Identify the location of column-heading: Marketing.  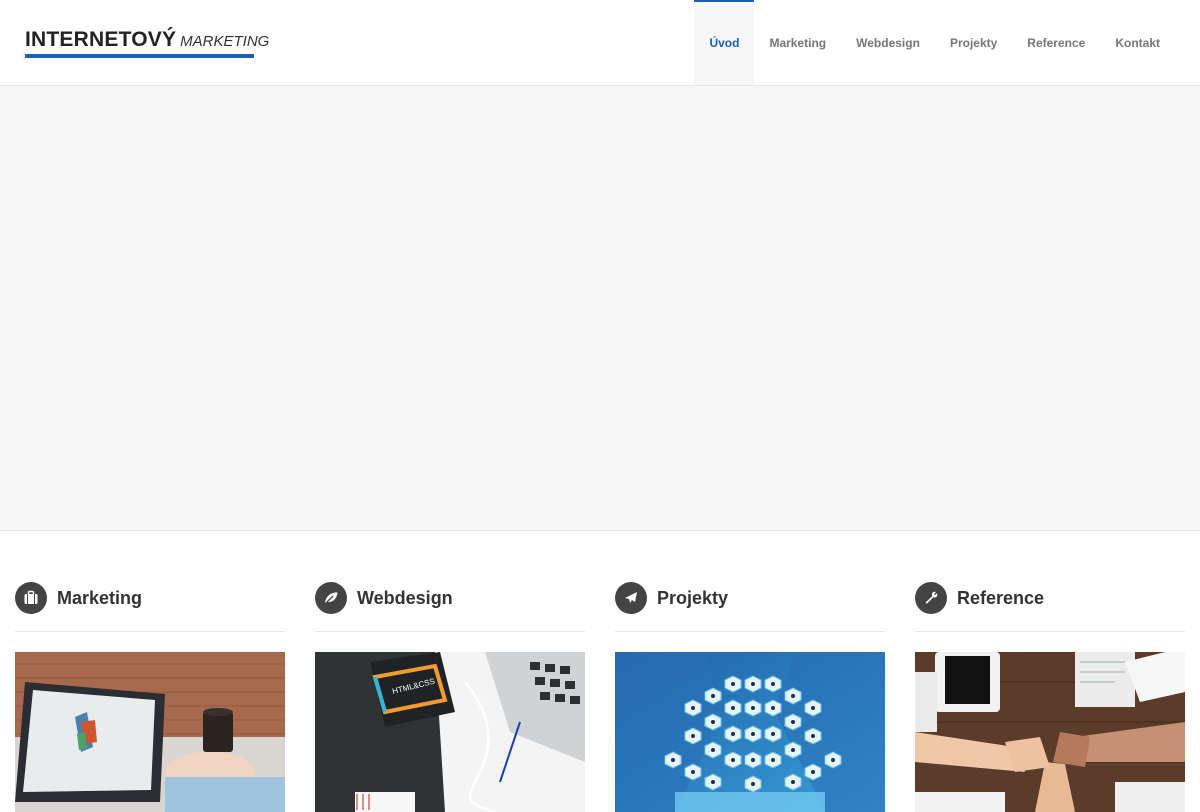
(78, 598).